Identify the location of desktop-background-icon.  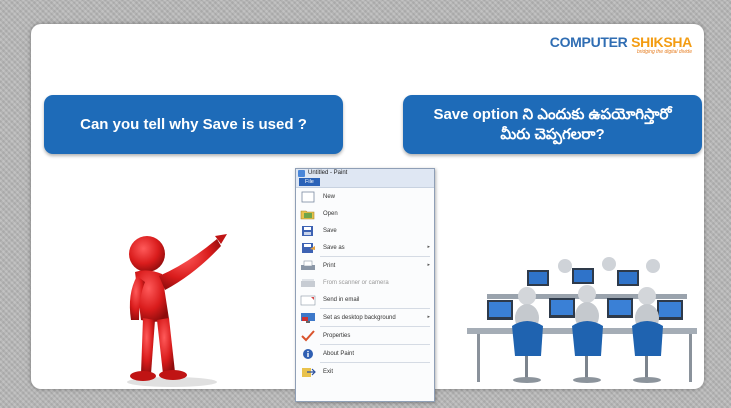
(308, 318).